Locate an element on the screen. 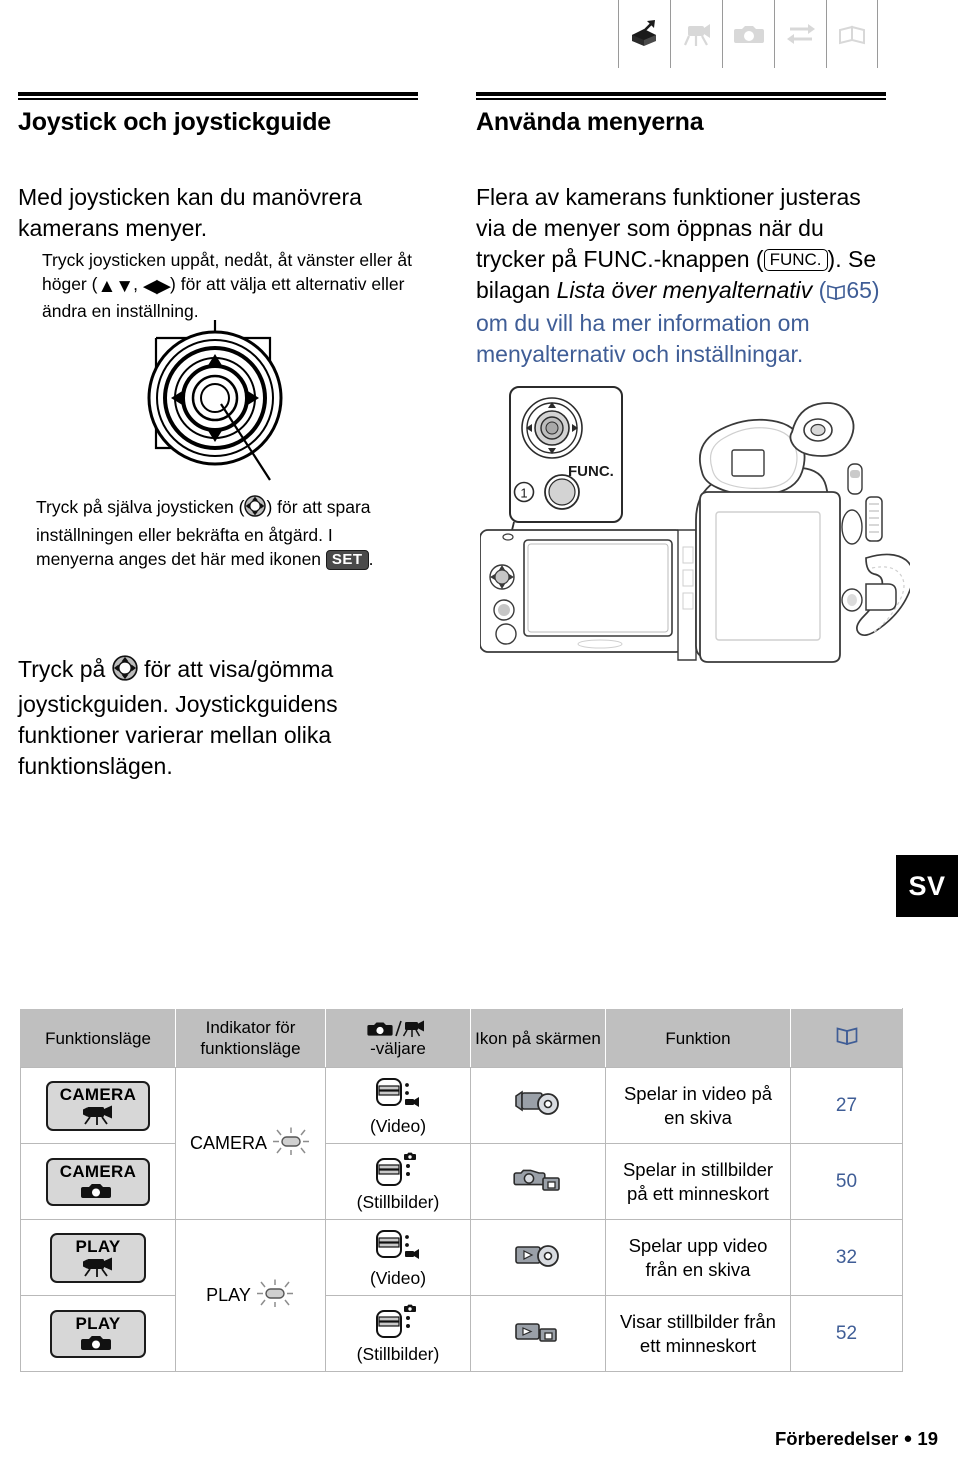  page-footer: Förberedelser ● 19 is located at coordinates (856, 1439).